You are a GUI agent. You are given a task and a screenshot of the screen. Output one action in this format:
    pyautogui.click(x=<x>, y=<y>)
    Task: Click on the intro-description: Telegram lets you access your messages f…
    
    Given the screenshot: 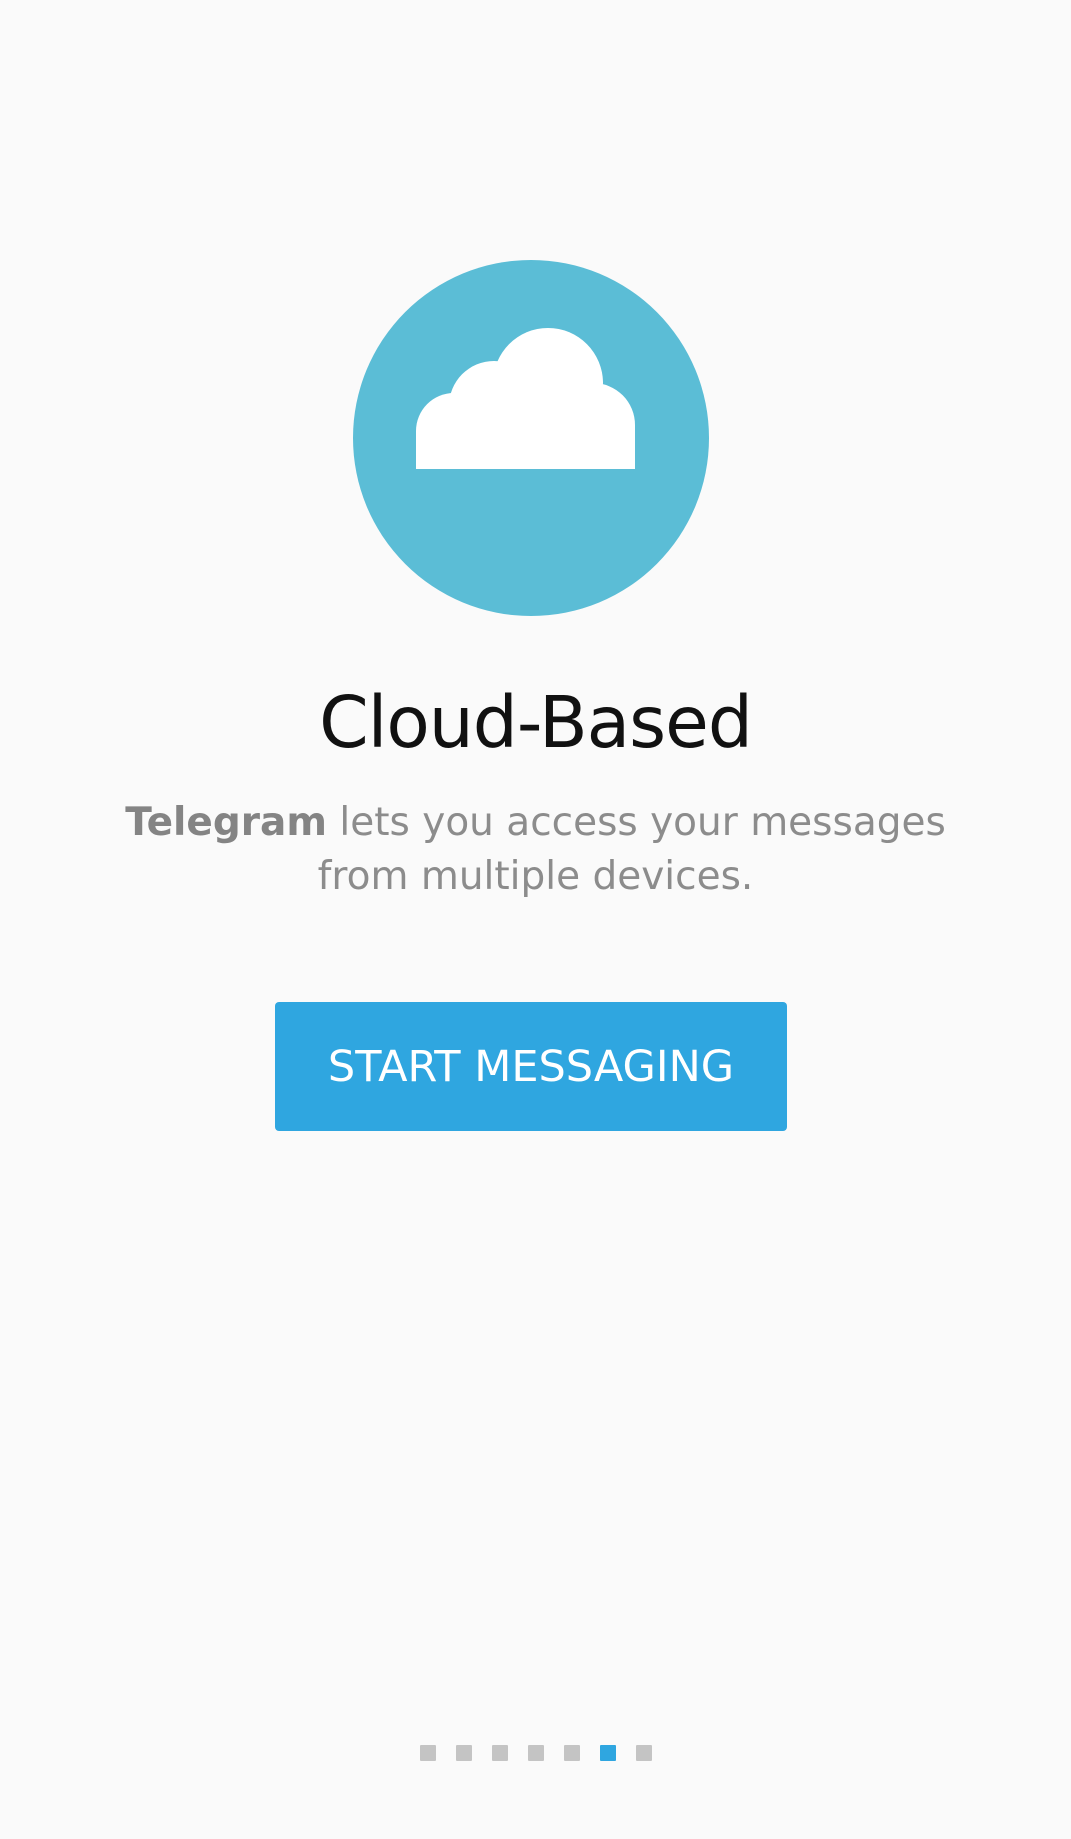 What is the action you would take?
    pyautogui.click(x=535, y=850)
    